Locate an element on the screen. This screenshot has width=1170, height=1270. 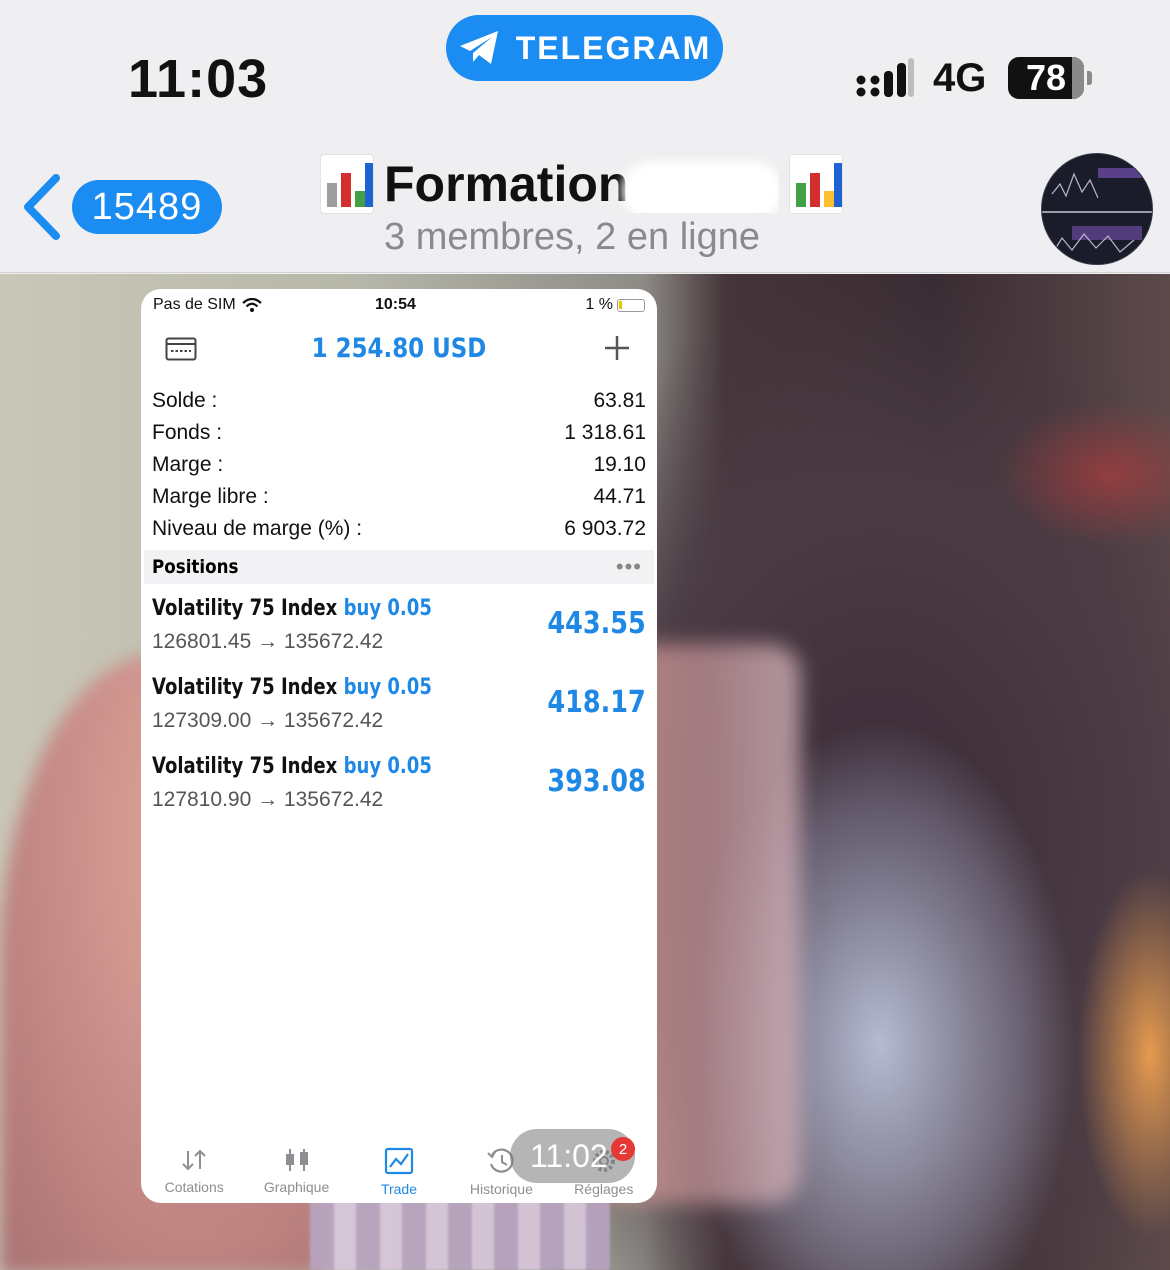
position-prices: 127810.90 → 135672.42 is located at coordinates (268, 799).